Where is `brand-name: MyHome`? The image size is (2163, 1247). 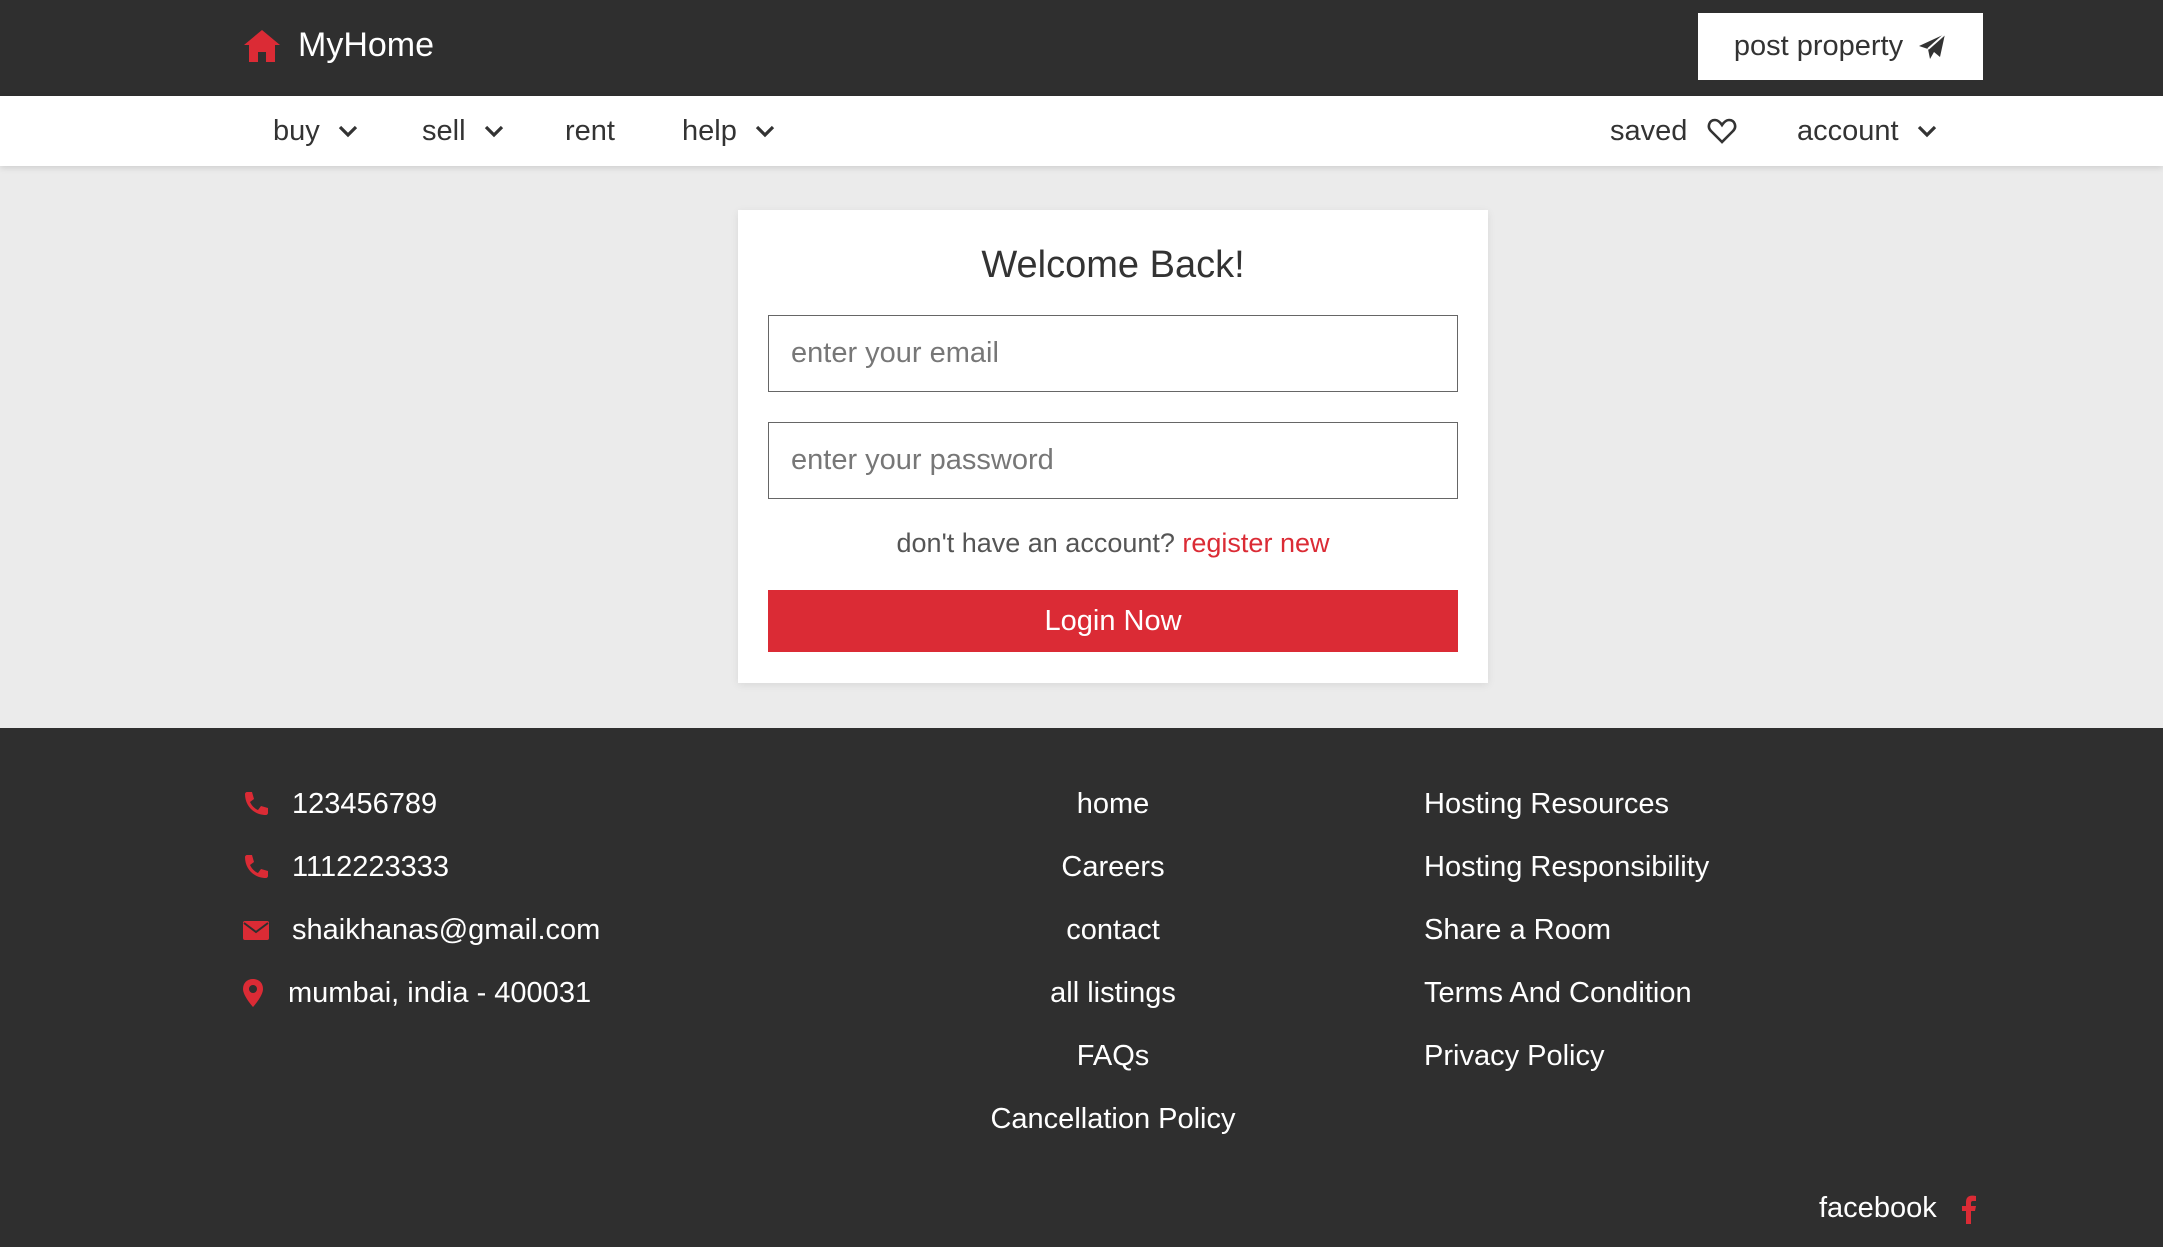 brand-name: MyHome is located at coordinates (366, 45).